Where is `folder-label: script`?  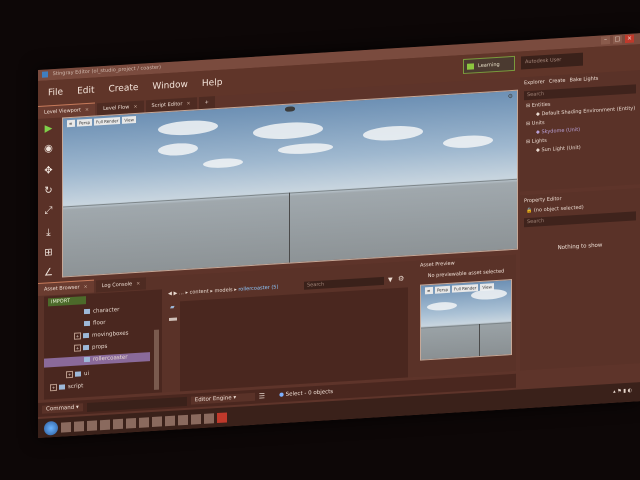 folder-label: script is located at coordinates (76, 387).